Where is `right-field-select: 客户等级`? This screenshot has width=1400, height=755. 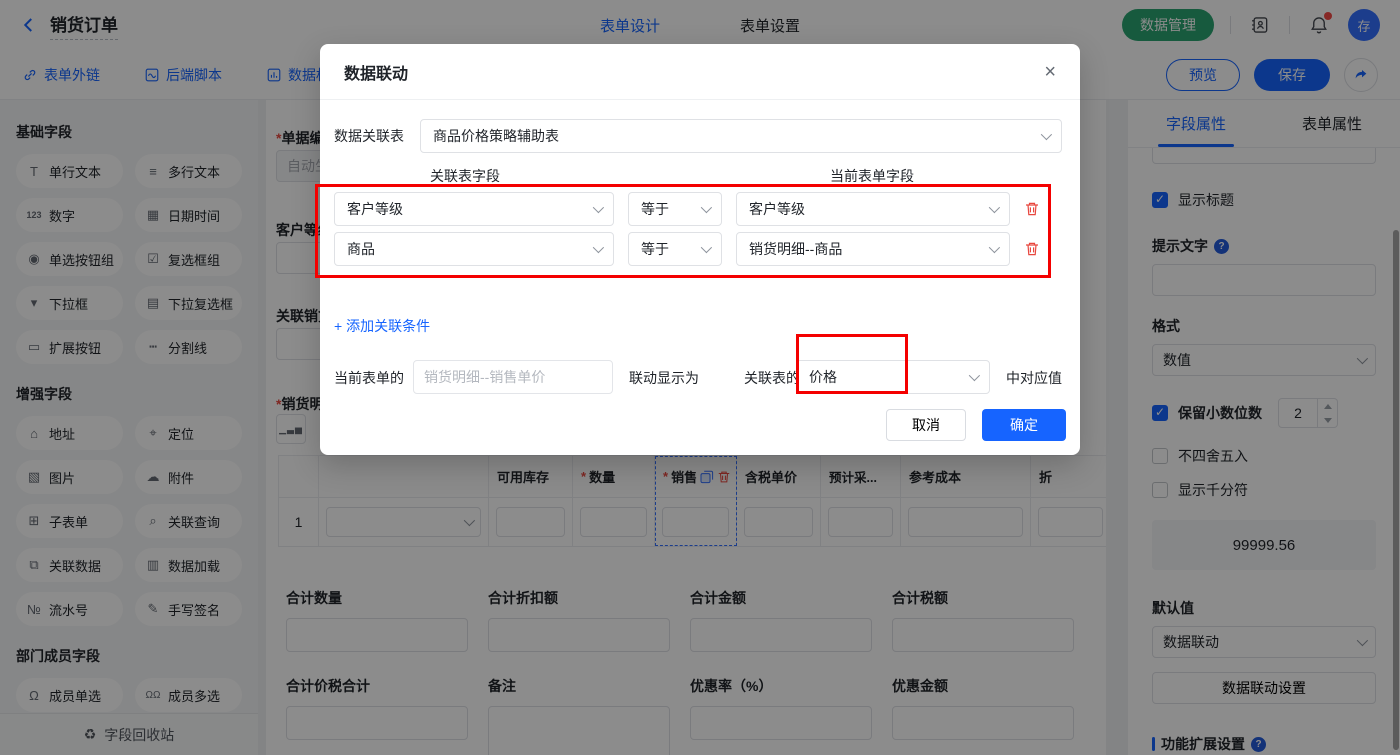 right-field-select: 客户等级 is located at coordinates (873, 209).